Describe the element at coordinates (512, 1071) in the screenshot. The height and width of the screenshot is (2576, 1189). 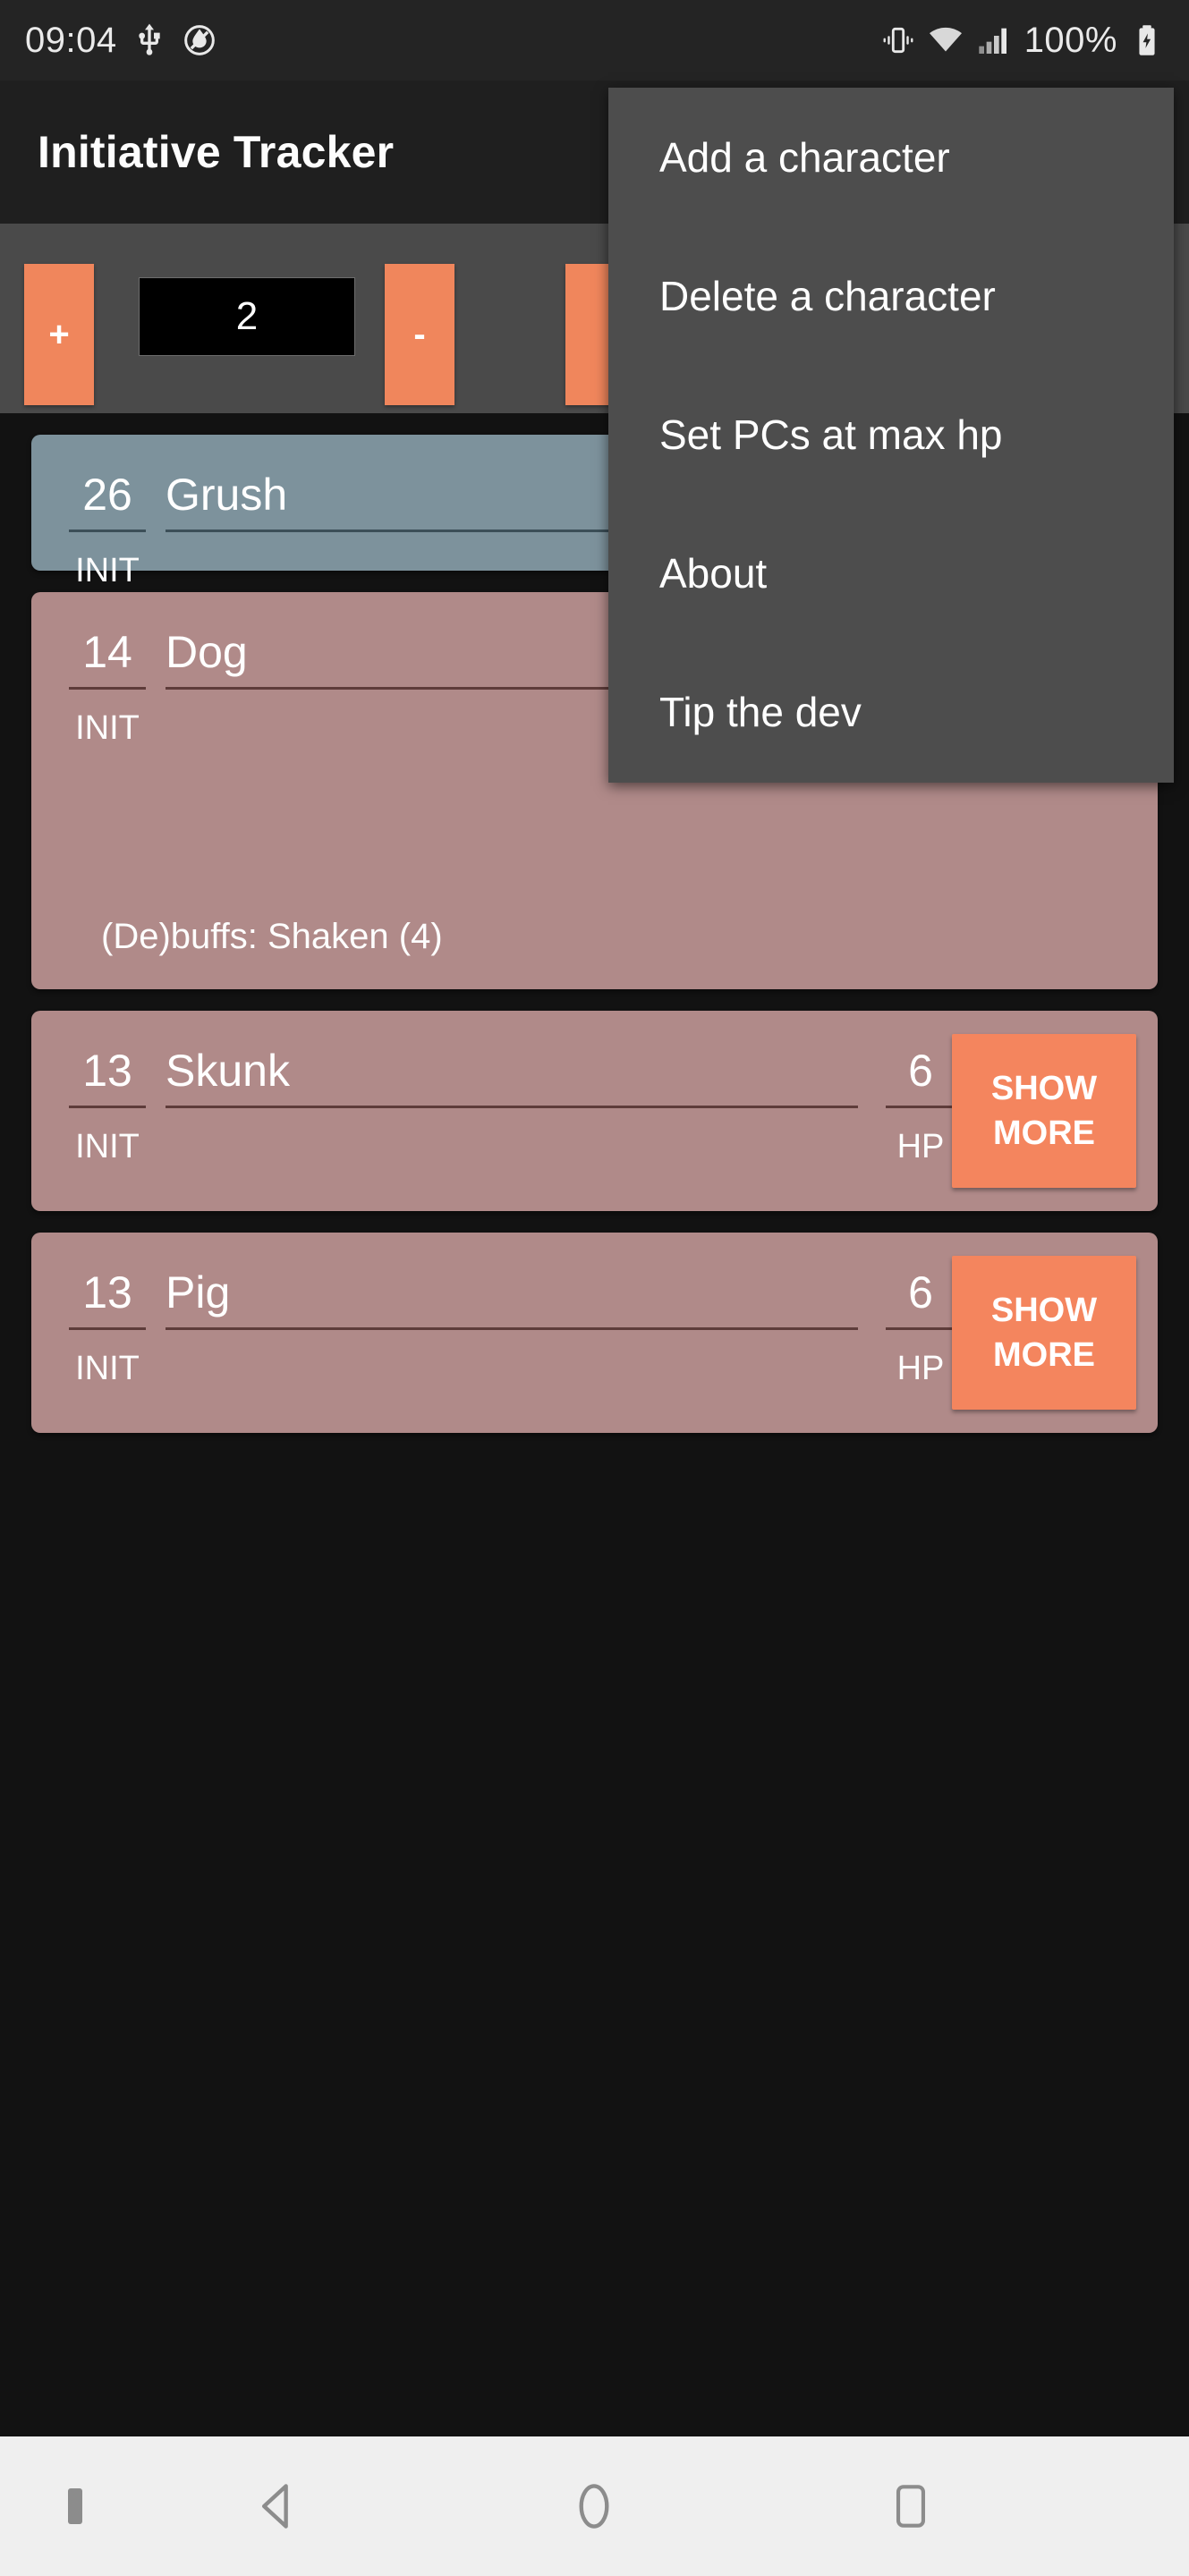
I see `character-name: Skunk` at that location.